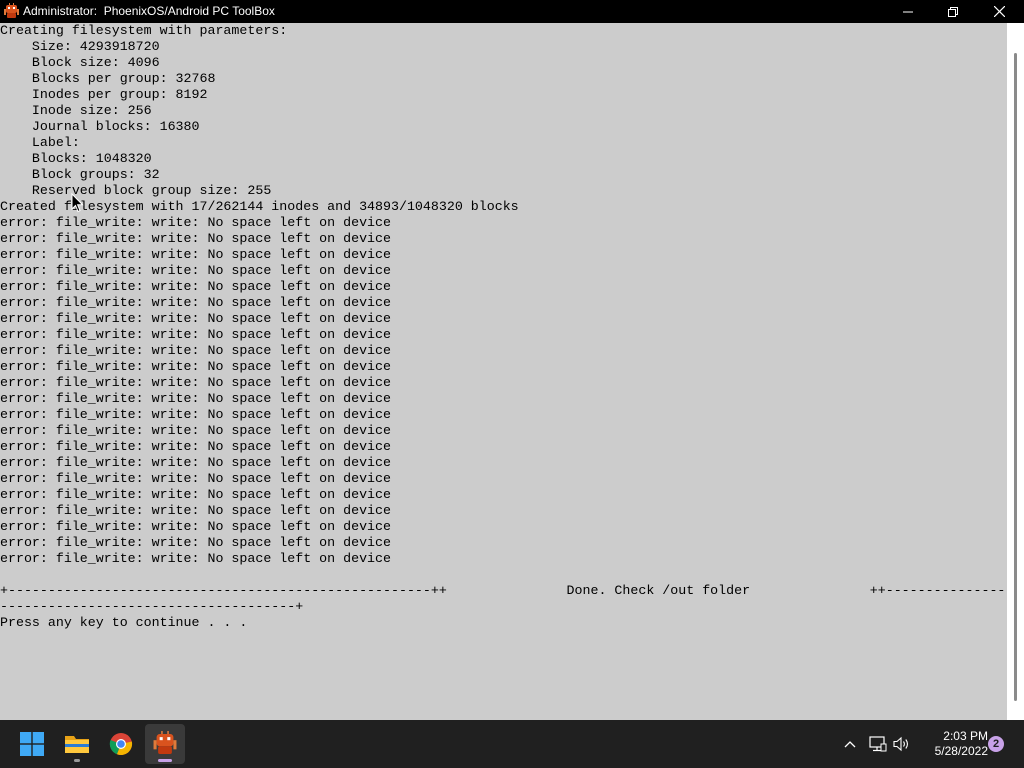 The width and height of the screenshot is (1024, 768). Describe the element at coordinates (512, 744) in the screenshot. I see `taskbar` at that location.